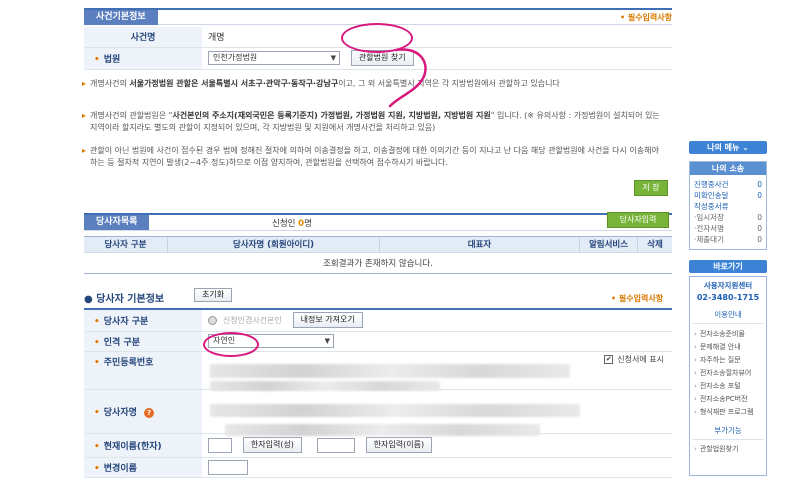 This screenshot has height=487, width=800. Describe the element at coordinates (651, 188) in the screenshot. I see `save-button: 저 장` at that location.